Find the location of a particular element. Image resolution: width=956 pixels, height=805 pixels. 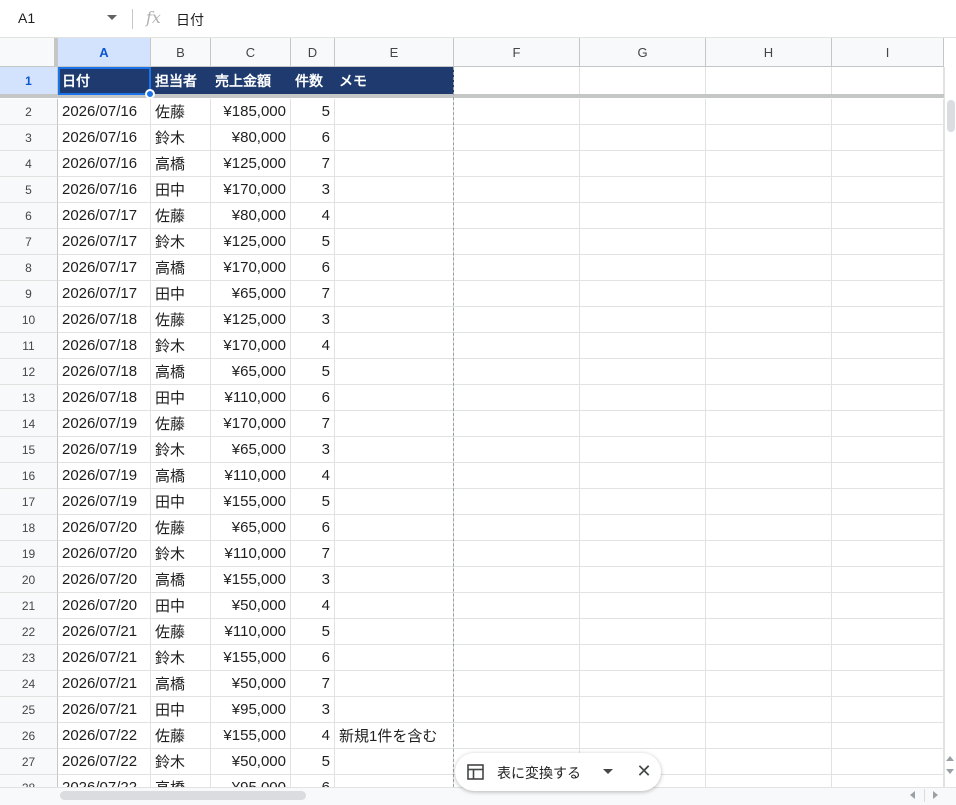

cell-date: 2026/07/18 is located at coordinates (104, 398).